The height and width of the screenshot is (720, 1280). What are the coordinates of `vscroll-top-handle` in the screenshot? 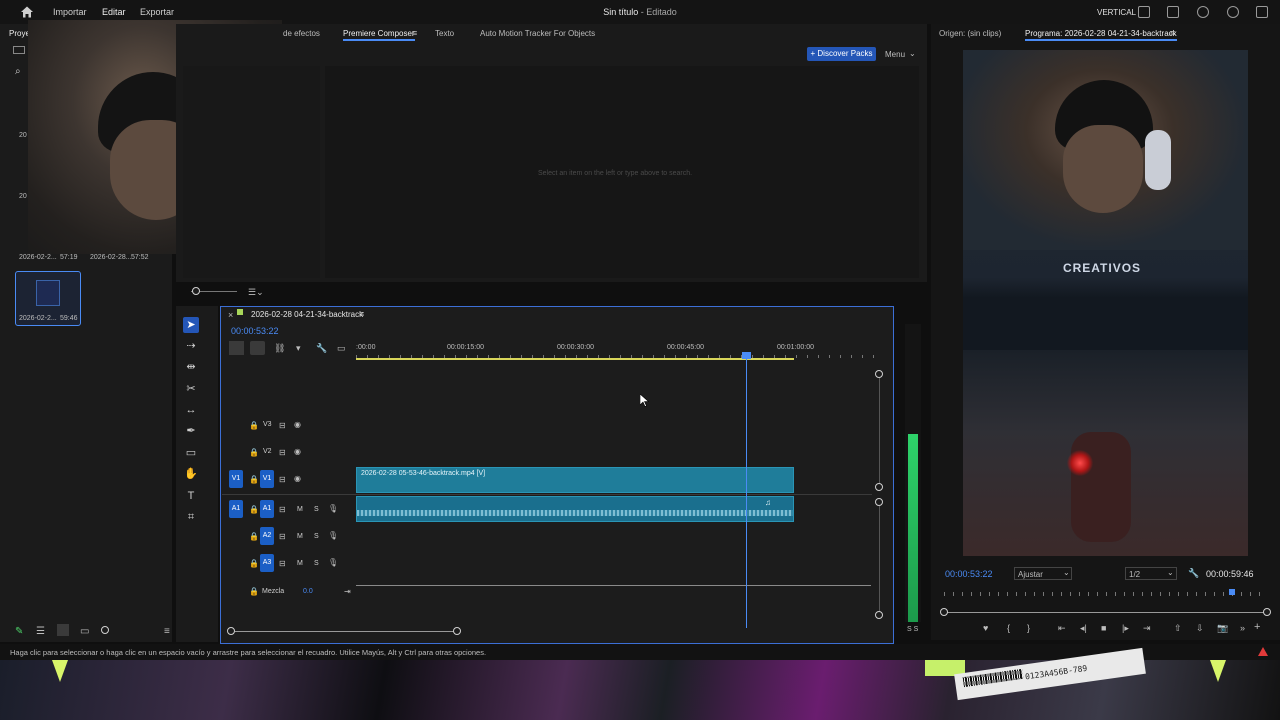 It's located at (879, 374).